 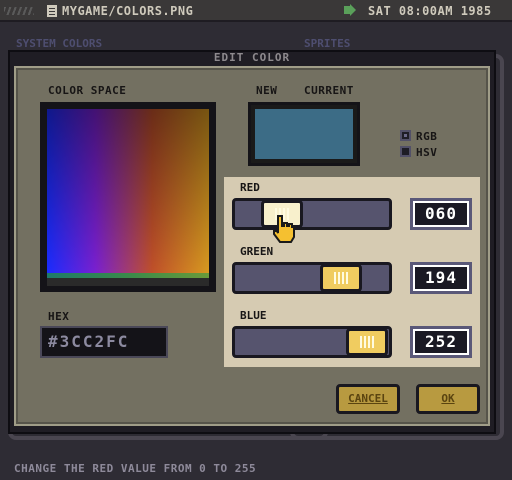 What do you see at coordinates (405, 135) in the screenshot?
I see `rgb-radio` at bounding box center [405, 135].